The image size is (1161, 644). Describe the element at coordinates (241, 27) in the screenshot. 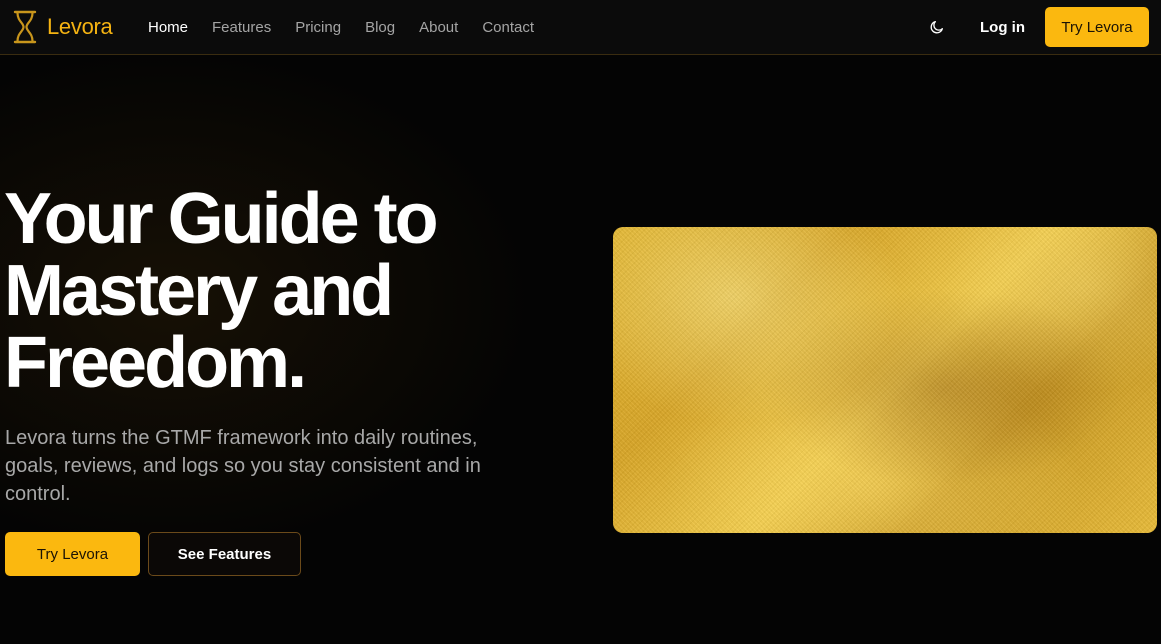

I see `nav-features: Features` at that location.